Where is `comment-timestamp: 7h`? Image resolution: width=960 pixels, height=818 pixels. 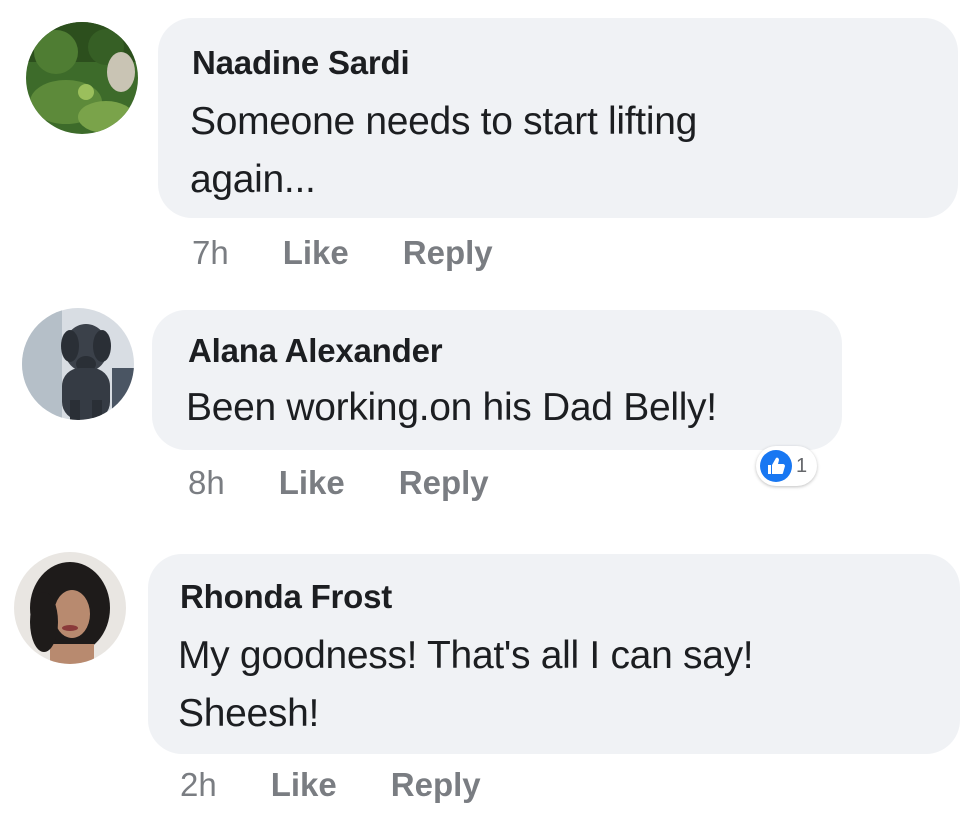 comment-timestamp: 7h is located at coordinates (210, 252).